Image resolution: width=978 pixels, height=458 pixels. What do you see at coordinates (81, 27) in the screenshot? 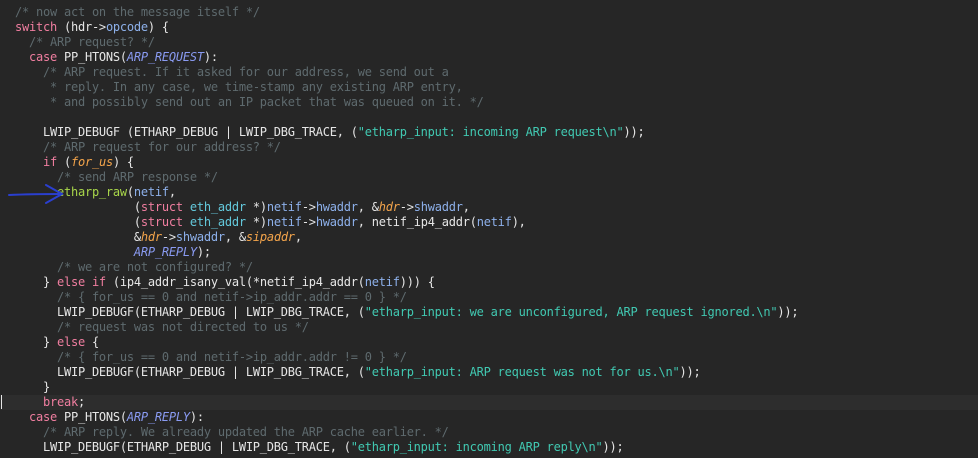
I see `token-plain: (hdr->` at bounding box center [81, 27].